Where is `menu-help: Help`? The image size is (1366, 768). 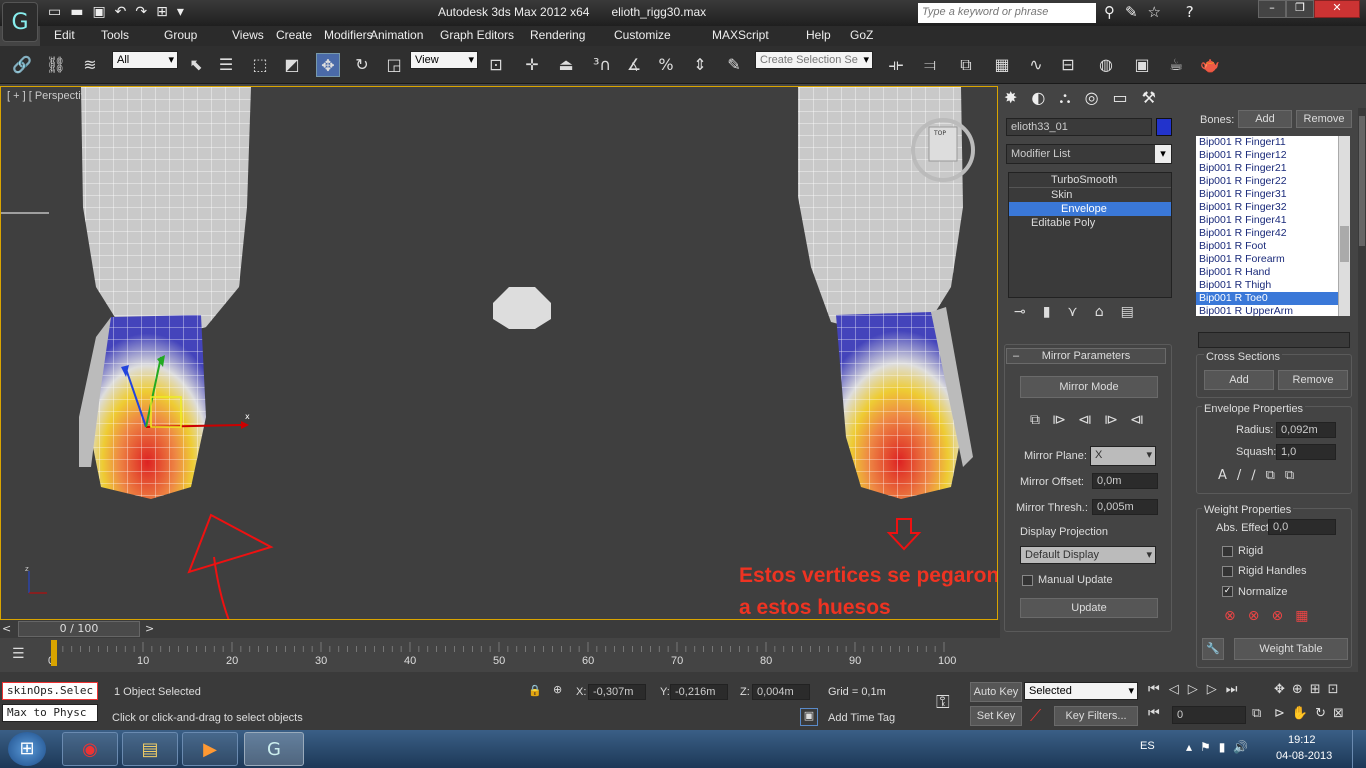
menu-help: Help is located at coordinates (818, 35).